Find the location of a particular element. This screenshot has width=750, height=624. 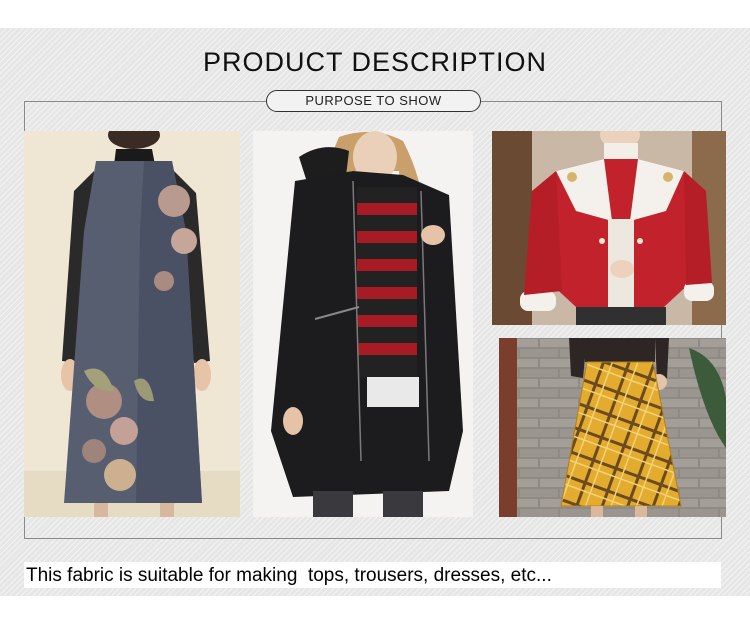

photo-red-jacket is located at coordinates (609, 228).